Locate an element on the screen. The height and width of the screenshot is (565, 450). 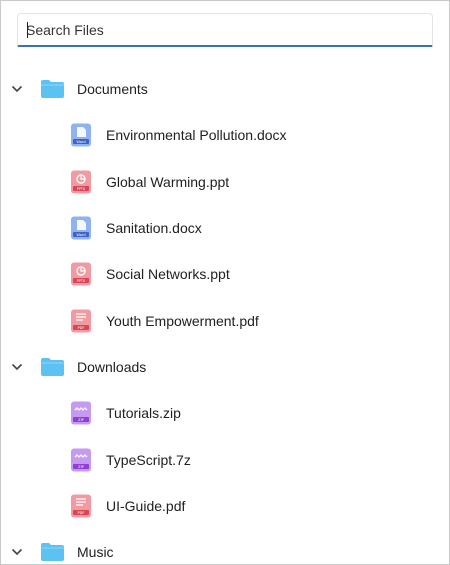
file-label: Global Warming.ppt is located at coordinates (168, 181).